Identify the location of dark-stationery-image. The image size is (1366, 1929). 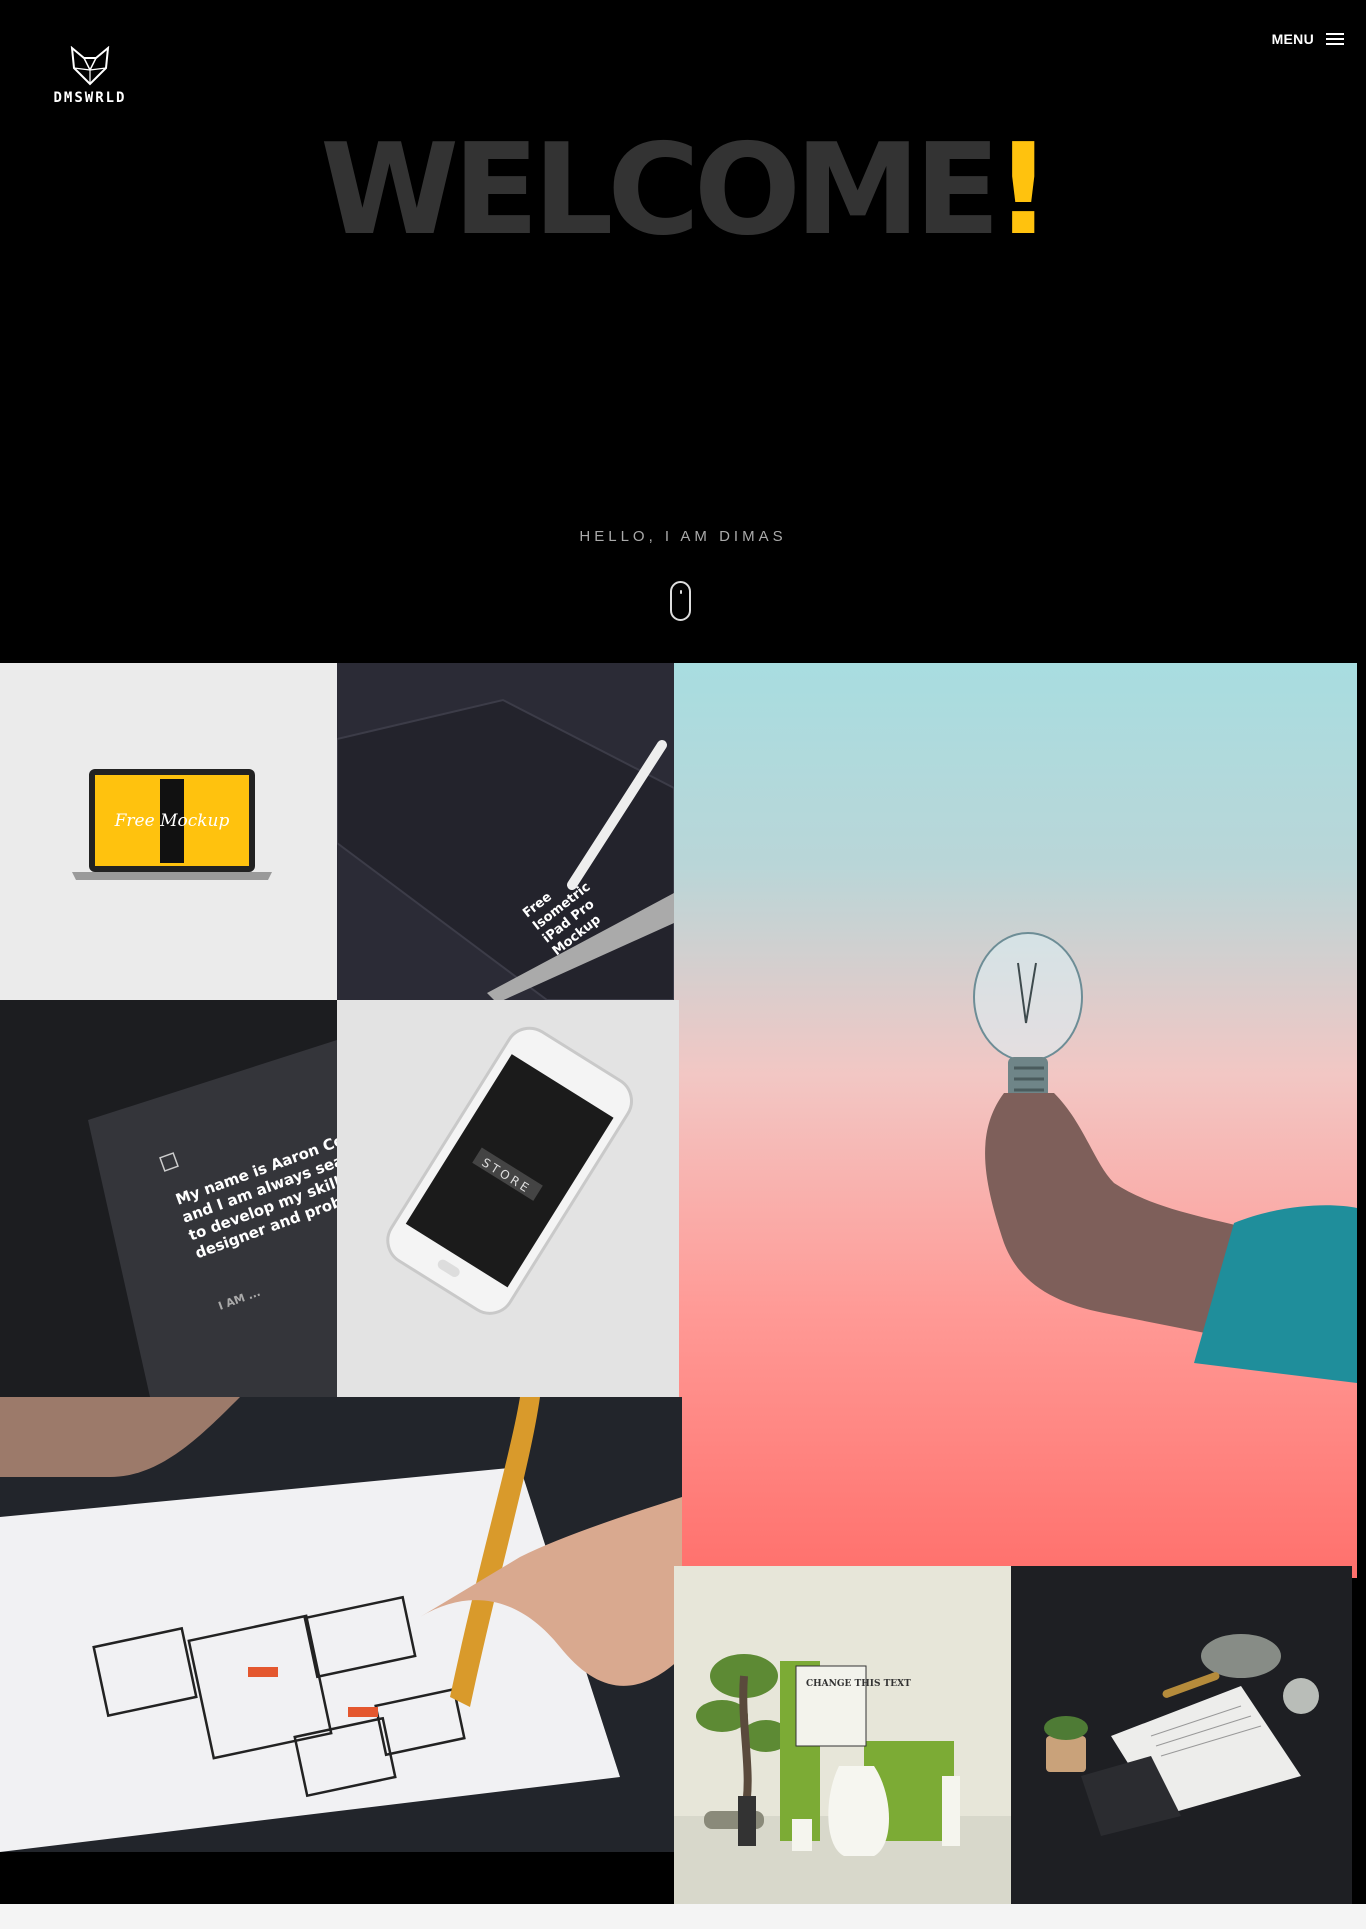
(1181, 1736).